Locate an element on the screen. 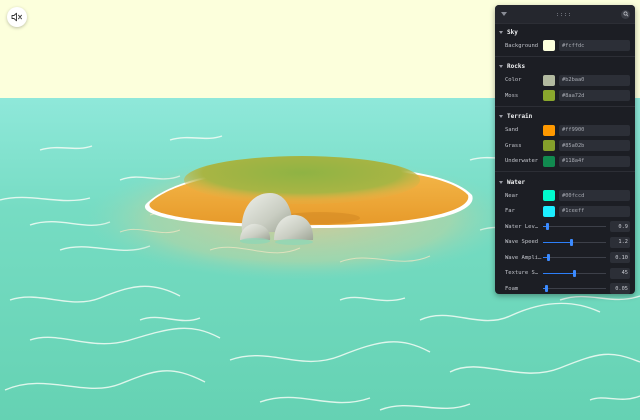  color-row-sand: Sand #ff9900 is located at coordinates (565, 131).